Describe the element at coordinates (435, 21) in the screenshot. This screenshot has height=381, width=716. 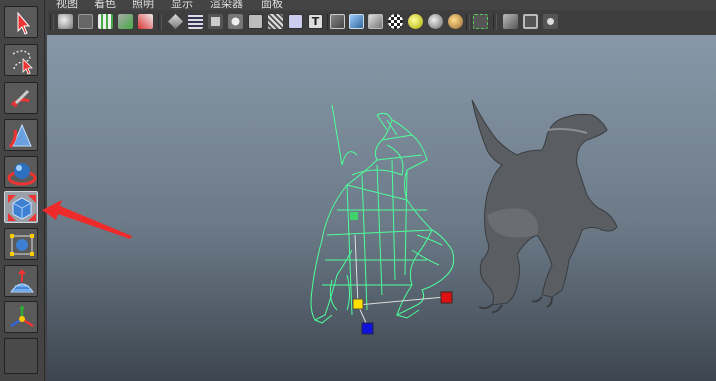
I see `shadows-icon` at that location.